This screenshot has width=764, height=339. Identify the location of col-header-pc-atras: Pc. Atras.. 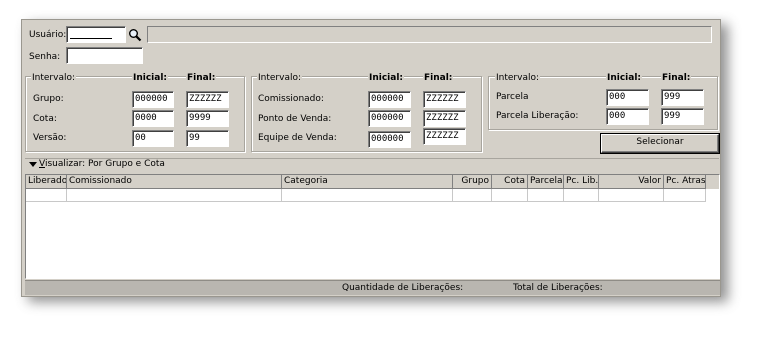
(685, 182).